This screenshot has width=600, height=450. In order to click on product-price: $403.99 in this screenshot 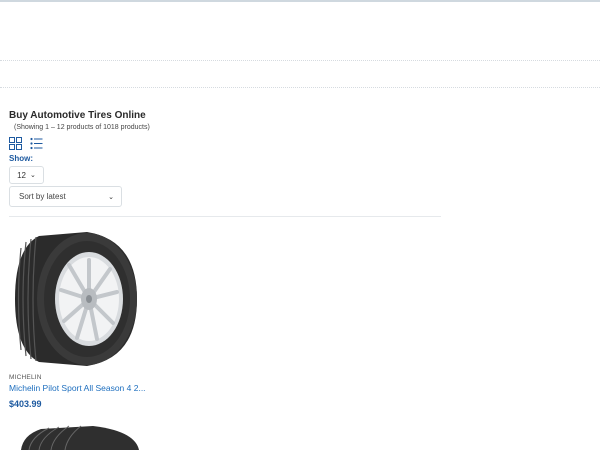, I will do `click(25, 404)`.